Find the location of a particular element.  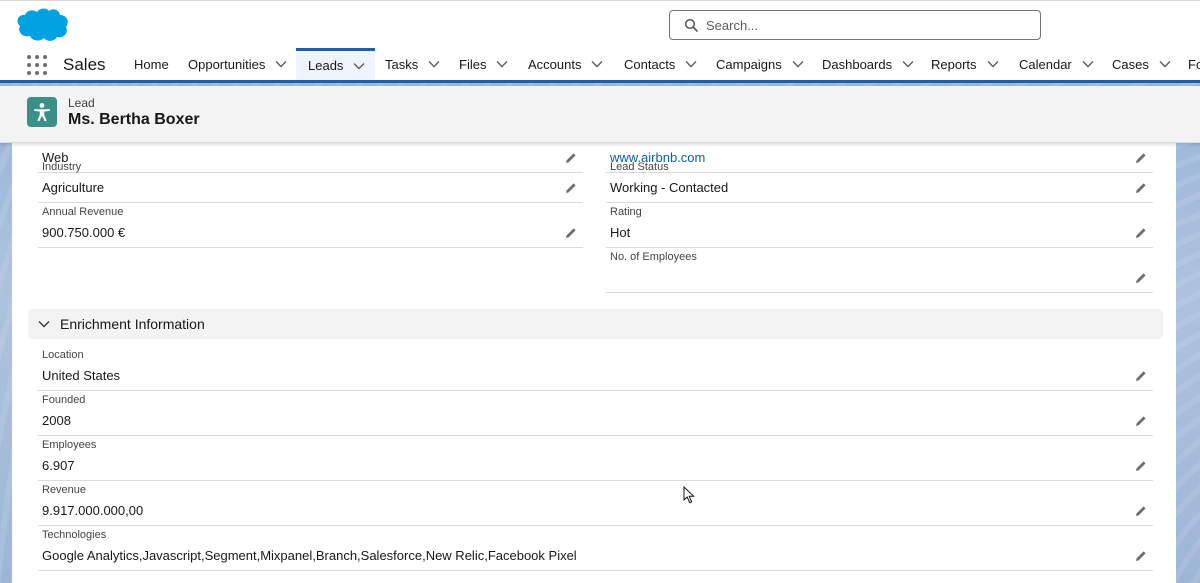

field-location: Location United States is located at coordinates (595, 368).